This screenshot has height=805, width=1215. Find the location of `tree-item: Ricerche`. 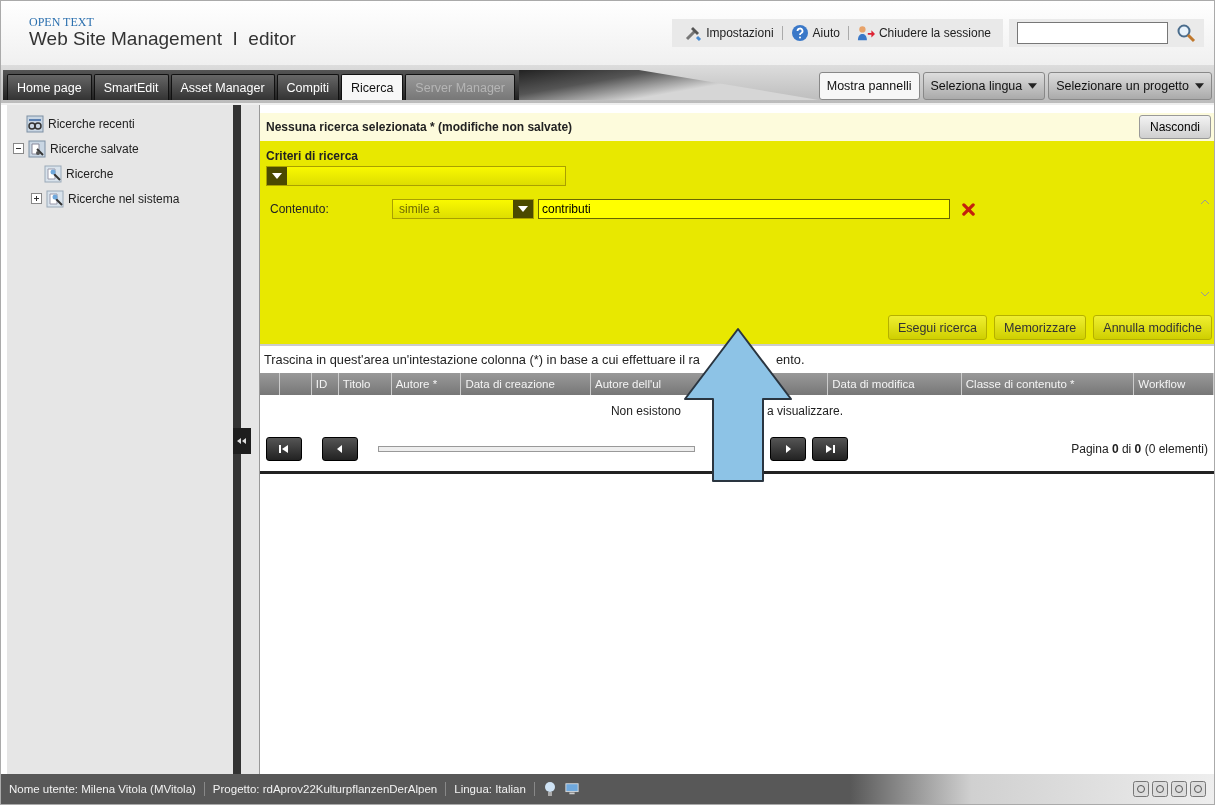

tree-item: Ricerche is located at coordinates (90, 173).